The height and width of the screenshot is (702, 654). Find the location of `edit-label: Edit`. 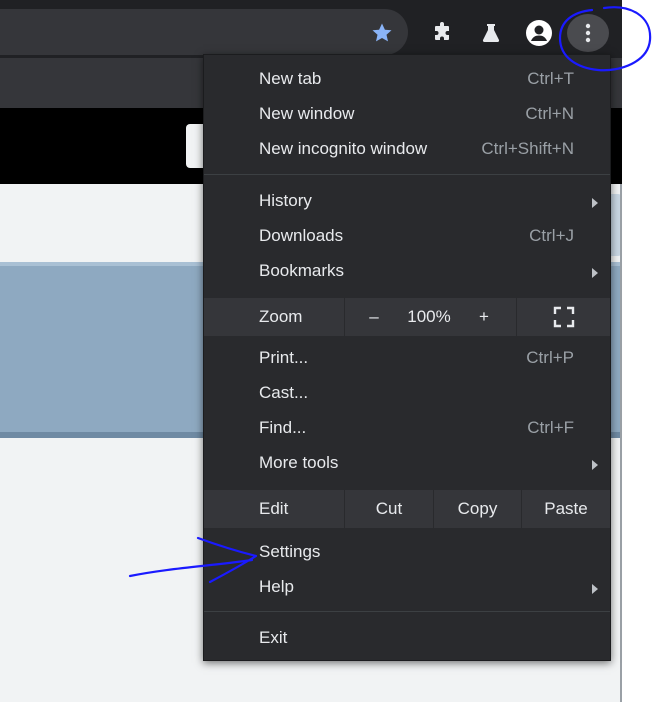

edit-label: Edit is located at coordinates (274, 508).